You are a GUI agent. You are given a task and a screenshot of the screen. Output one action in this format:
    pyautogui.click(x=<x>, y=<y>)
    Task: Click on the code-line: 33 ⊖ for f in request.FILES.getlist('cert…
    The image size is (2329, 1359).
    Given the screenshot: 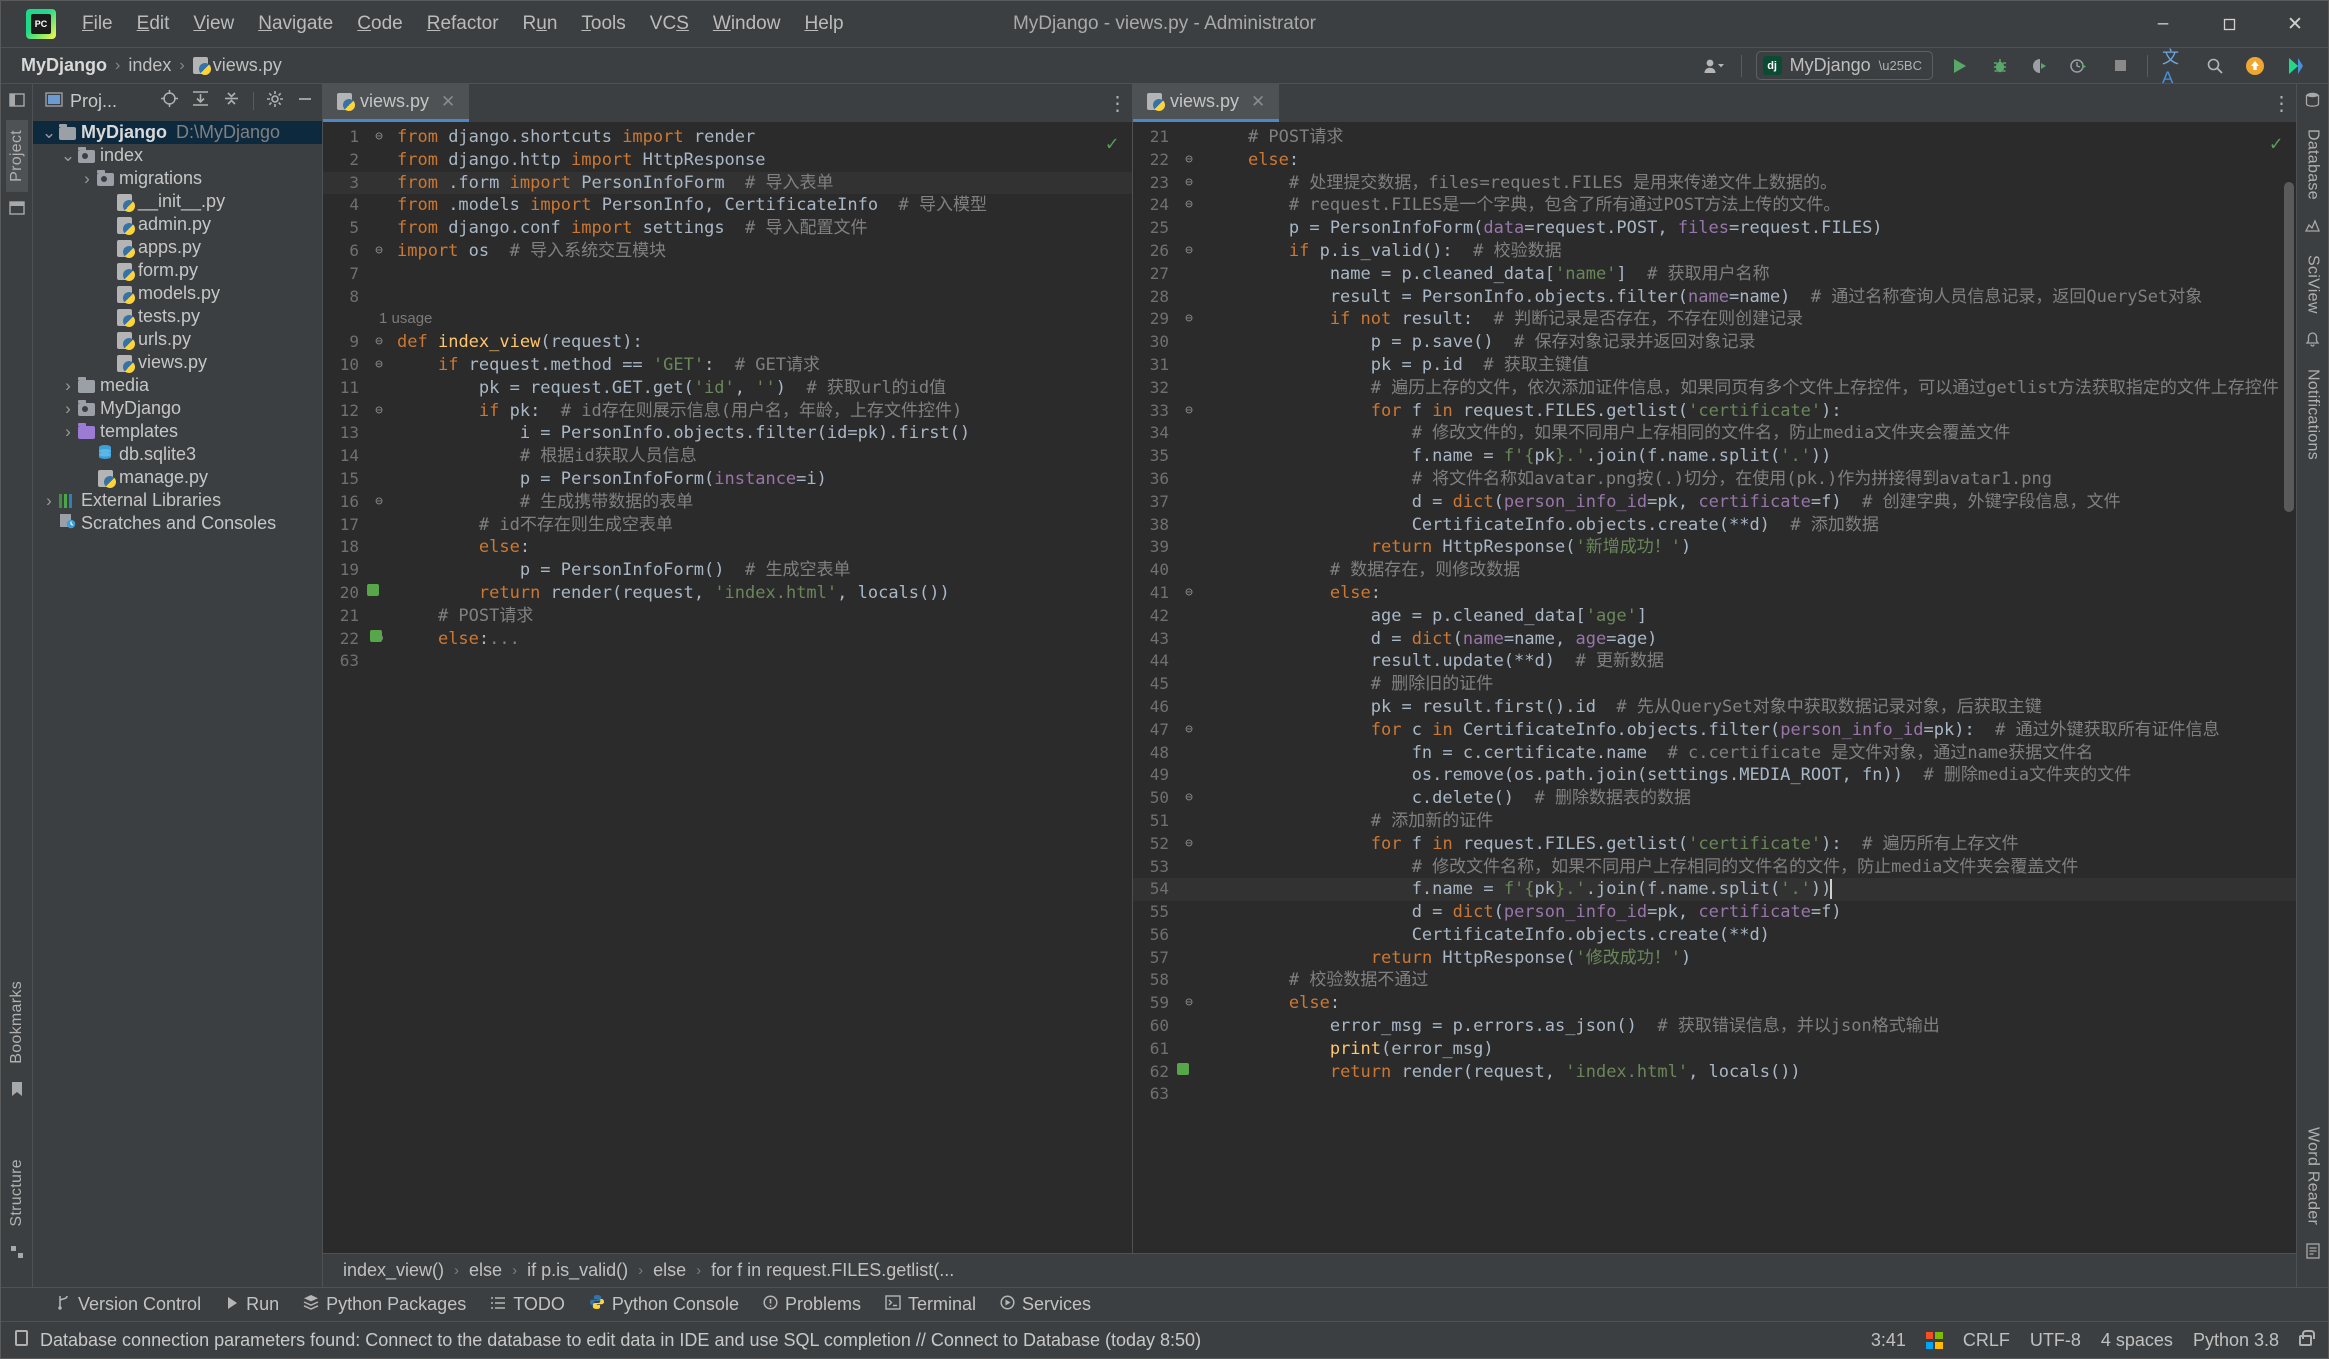 What is the action you would take?
    pyautogui.click(x=1714, y=411)
    